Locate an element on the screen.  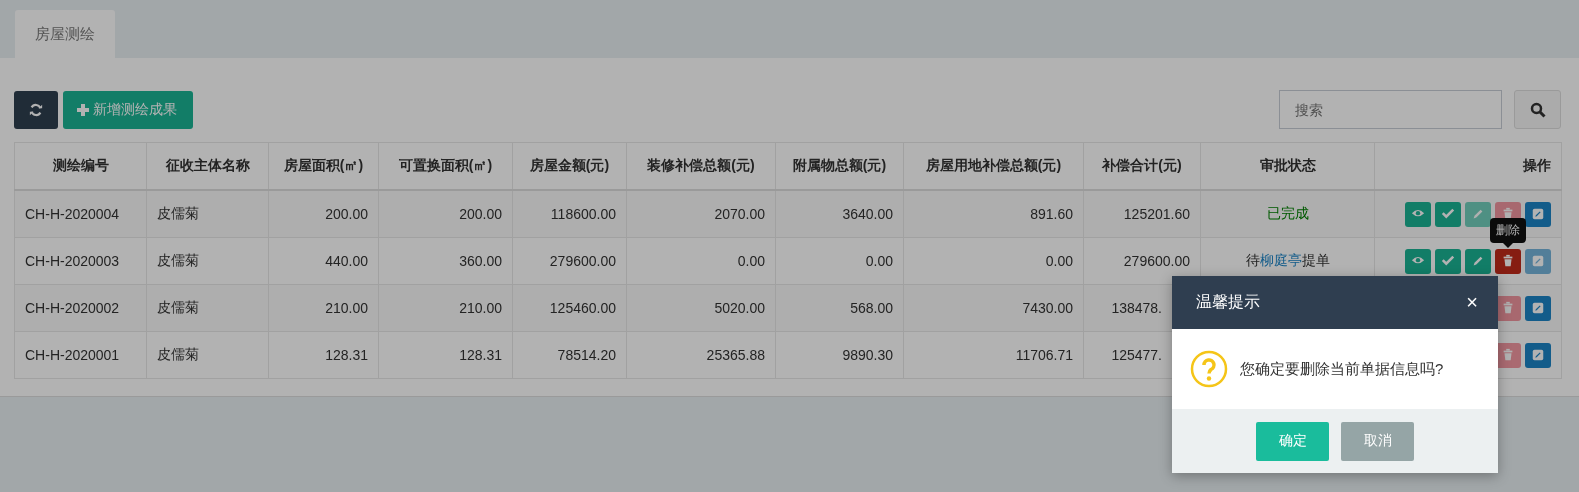
table-cell: CH-H-2020003 is located at coordinates (72, 261).